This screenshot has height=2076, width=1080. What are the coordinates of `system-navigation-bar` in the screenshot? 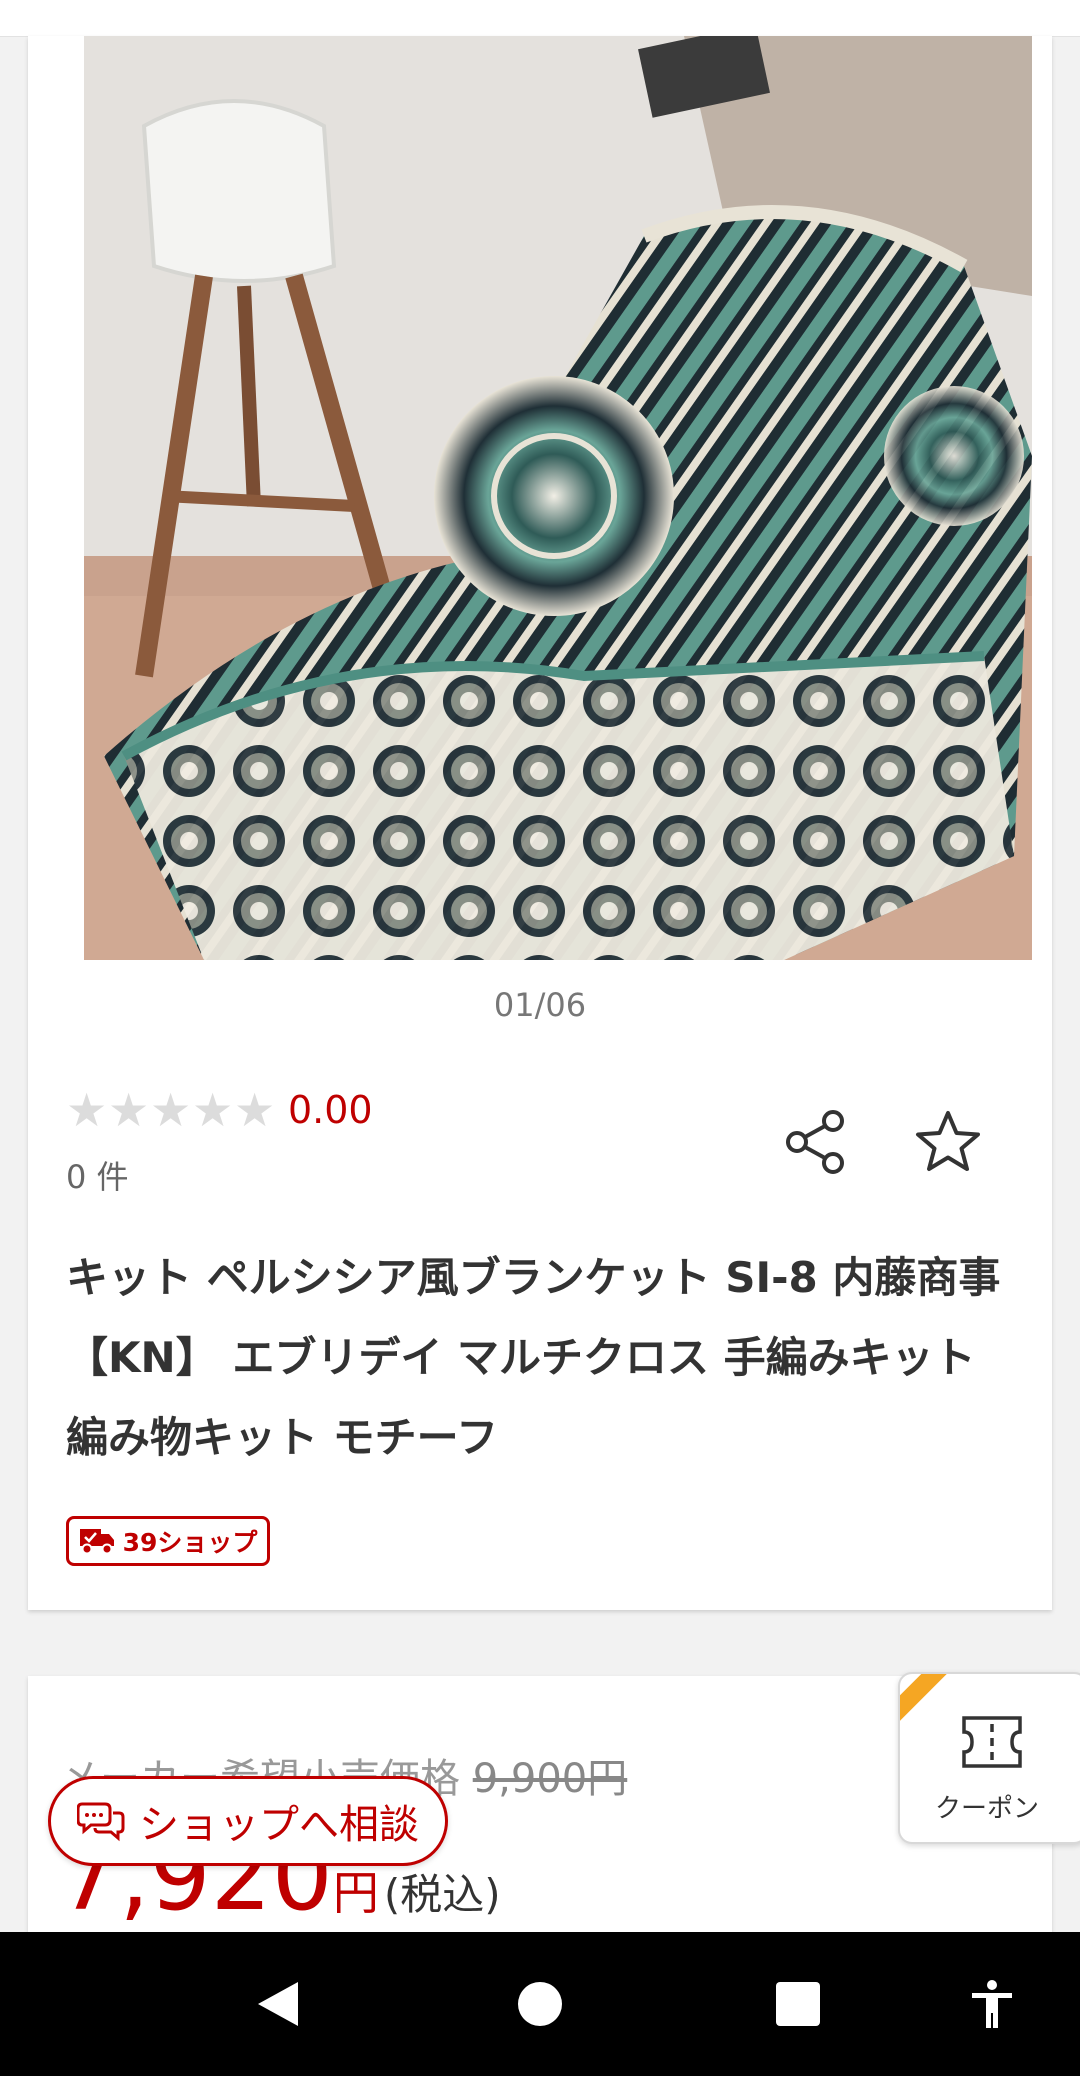 It's located at (540, 2004).